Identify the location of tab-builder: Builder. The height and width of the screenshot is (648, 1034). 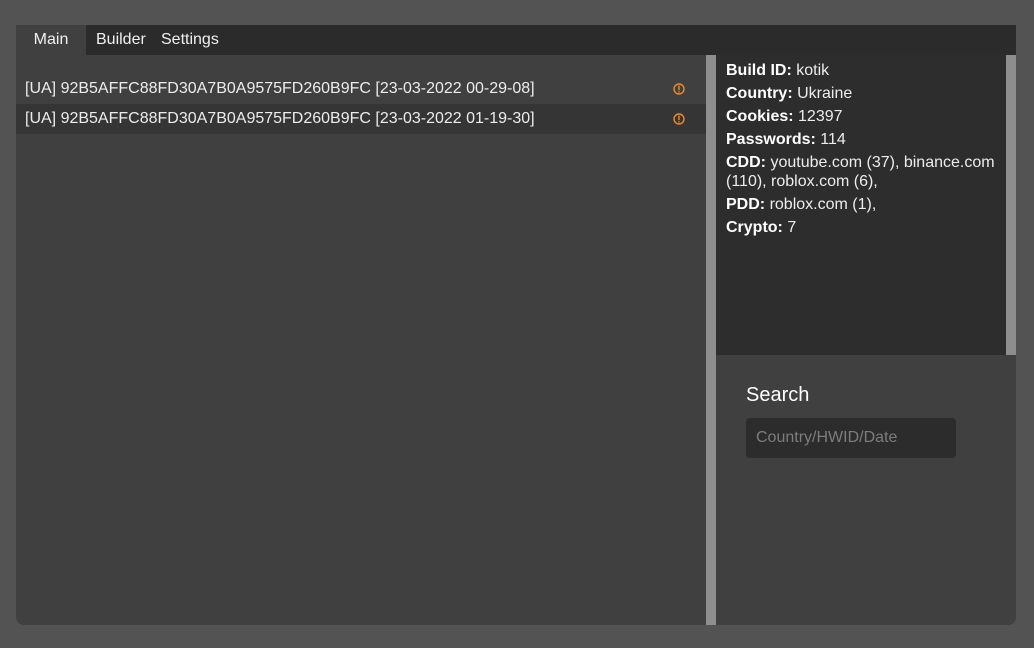
(121, 40).